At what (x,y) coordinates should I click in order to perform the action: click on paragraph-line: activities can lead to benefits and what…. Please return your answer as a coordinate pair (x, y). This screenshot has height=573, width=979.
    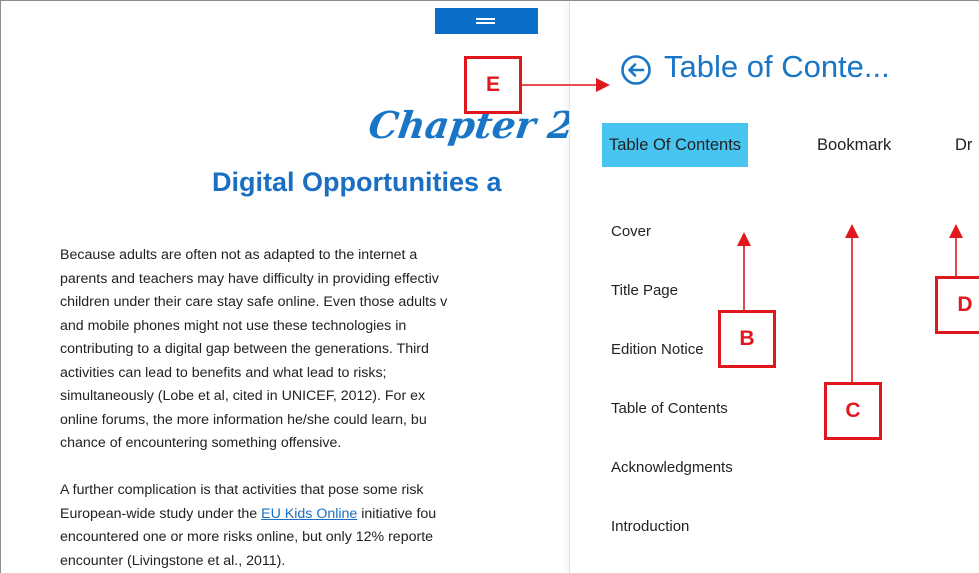
    Looking at the image, I should click on (223, 372).